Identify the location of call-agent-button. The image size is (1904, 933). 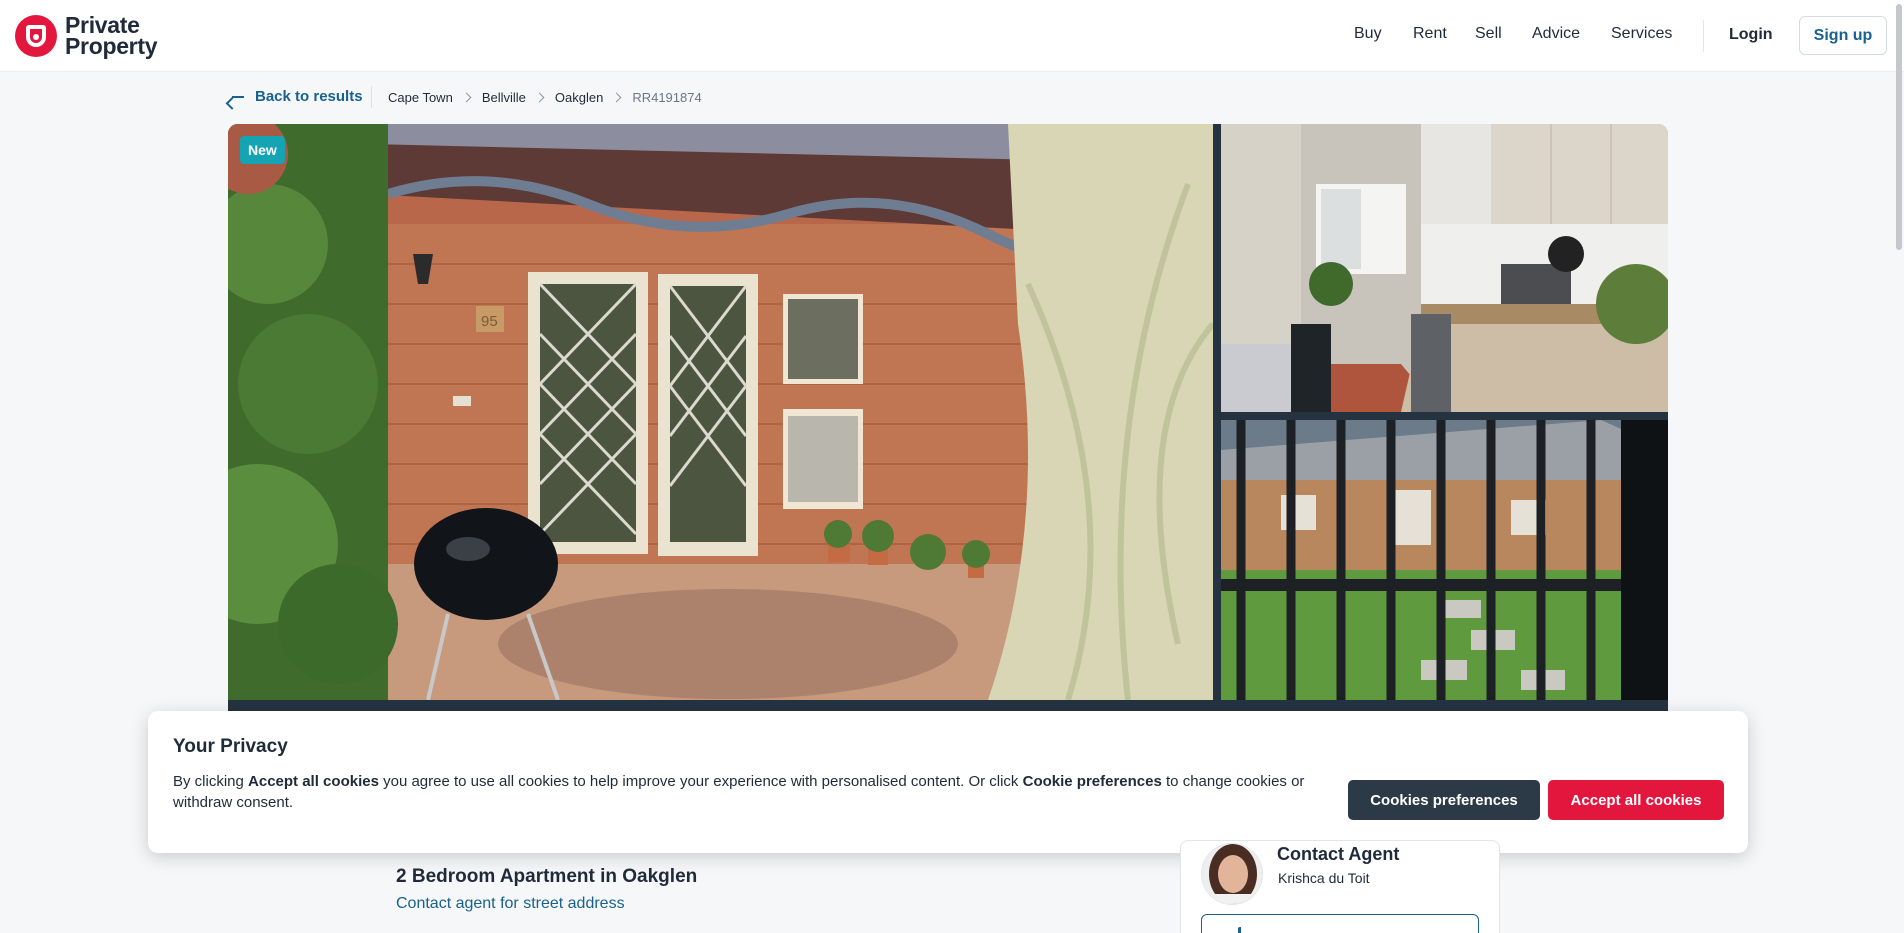
(1340, 923).